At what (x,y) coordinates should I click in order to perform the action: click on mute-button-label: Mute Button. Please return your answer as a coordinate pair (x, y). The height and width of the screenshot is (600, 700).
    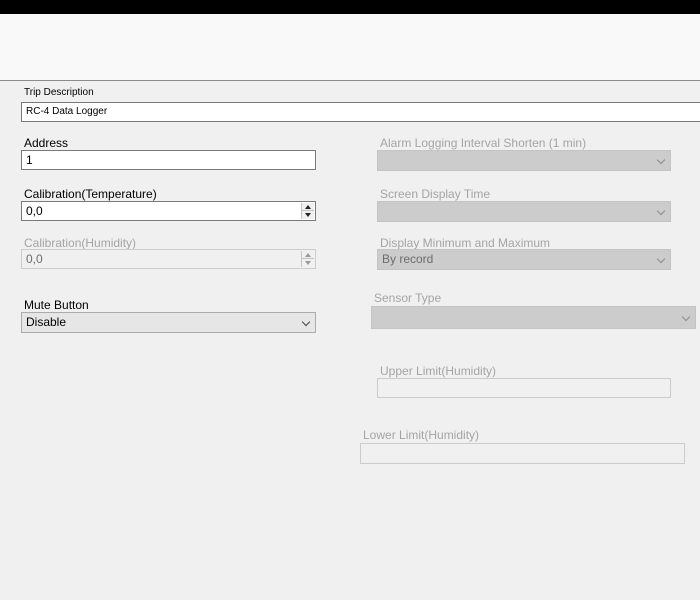
    Looking at the image, I should click on (56, 305).